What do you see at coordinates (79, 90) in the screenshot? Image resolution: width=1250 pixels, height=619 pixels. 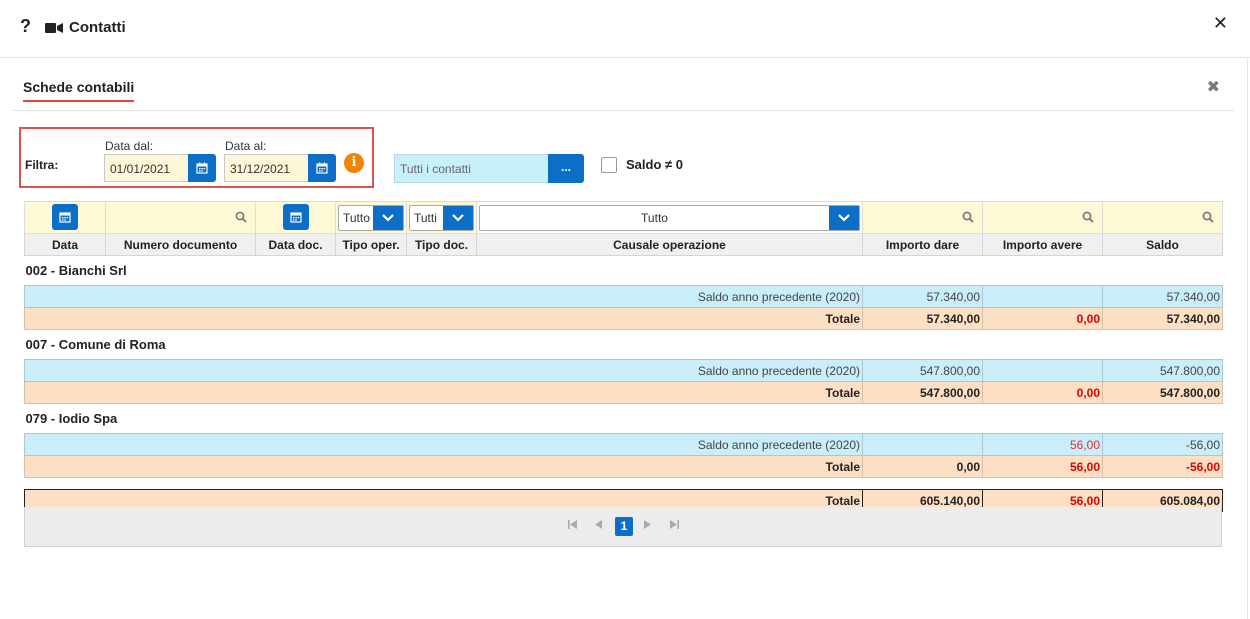 I see `tab-schede-contabili: Schede contabili` at bounding box center [79, 90].